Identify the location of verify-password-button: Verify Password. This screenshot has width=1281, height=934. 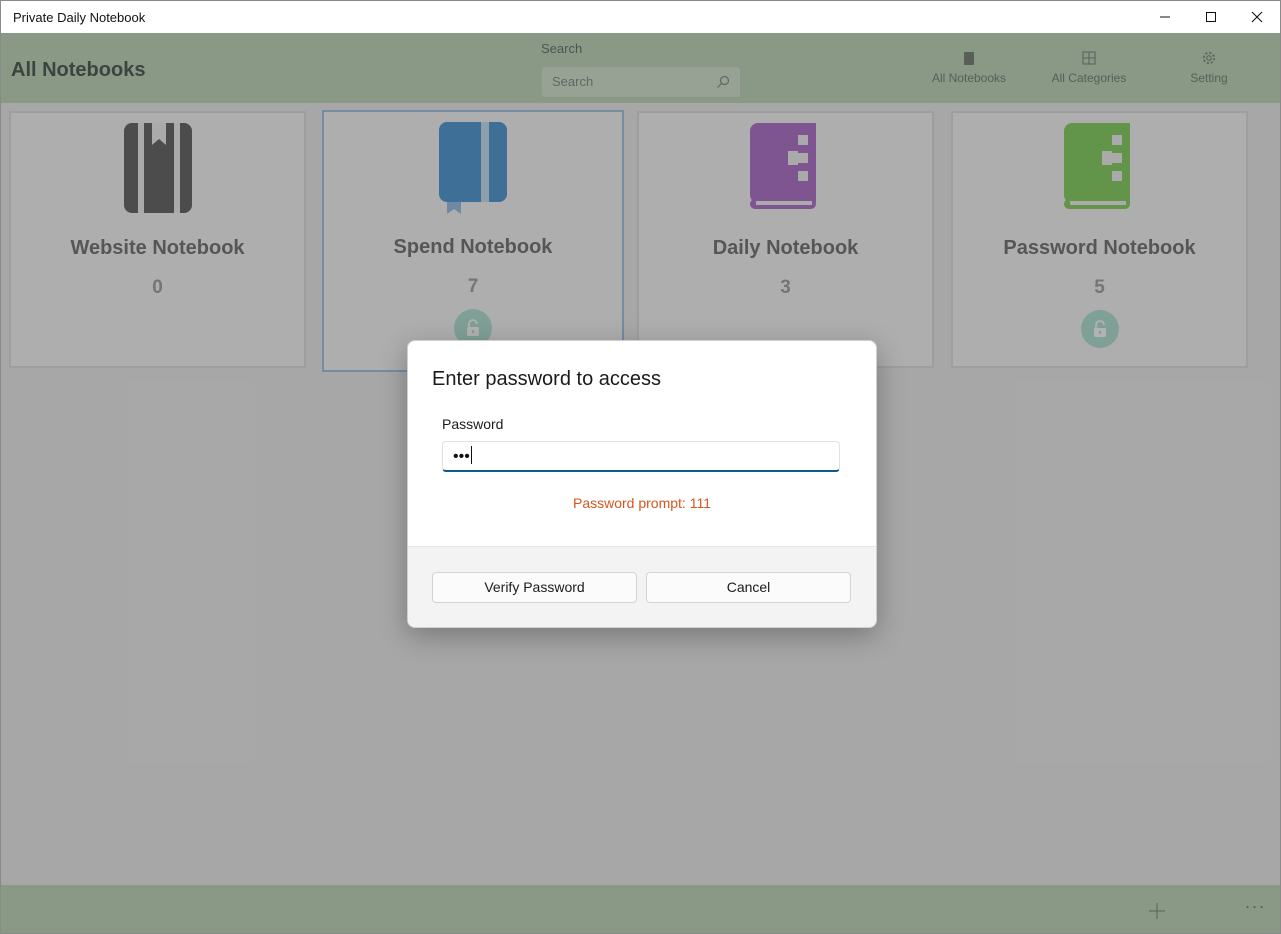
(534, 587).